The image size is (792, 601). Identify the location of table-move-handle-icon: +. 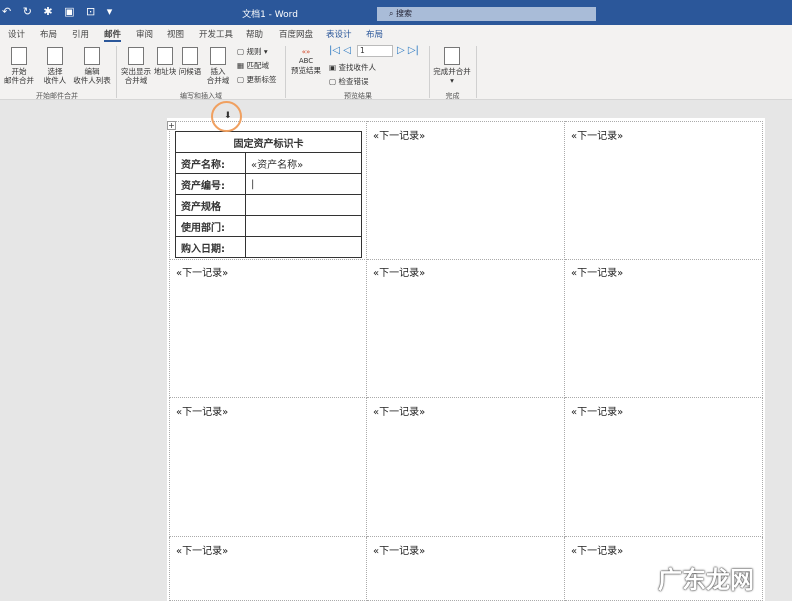
(171, 125).